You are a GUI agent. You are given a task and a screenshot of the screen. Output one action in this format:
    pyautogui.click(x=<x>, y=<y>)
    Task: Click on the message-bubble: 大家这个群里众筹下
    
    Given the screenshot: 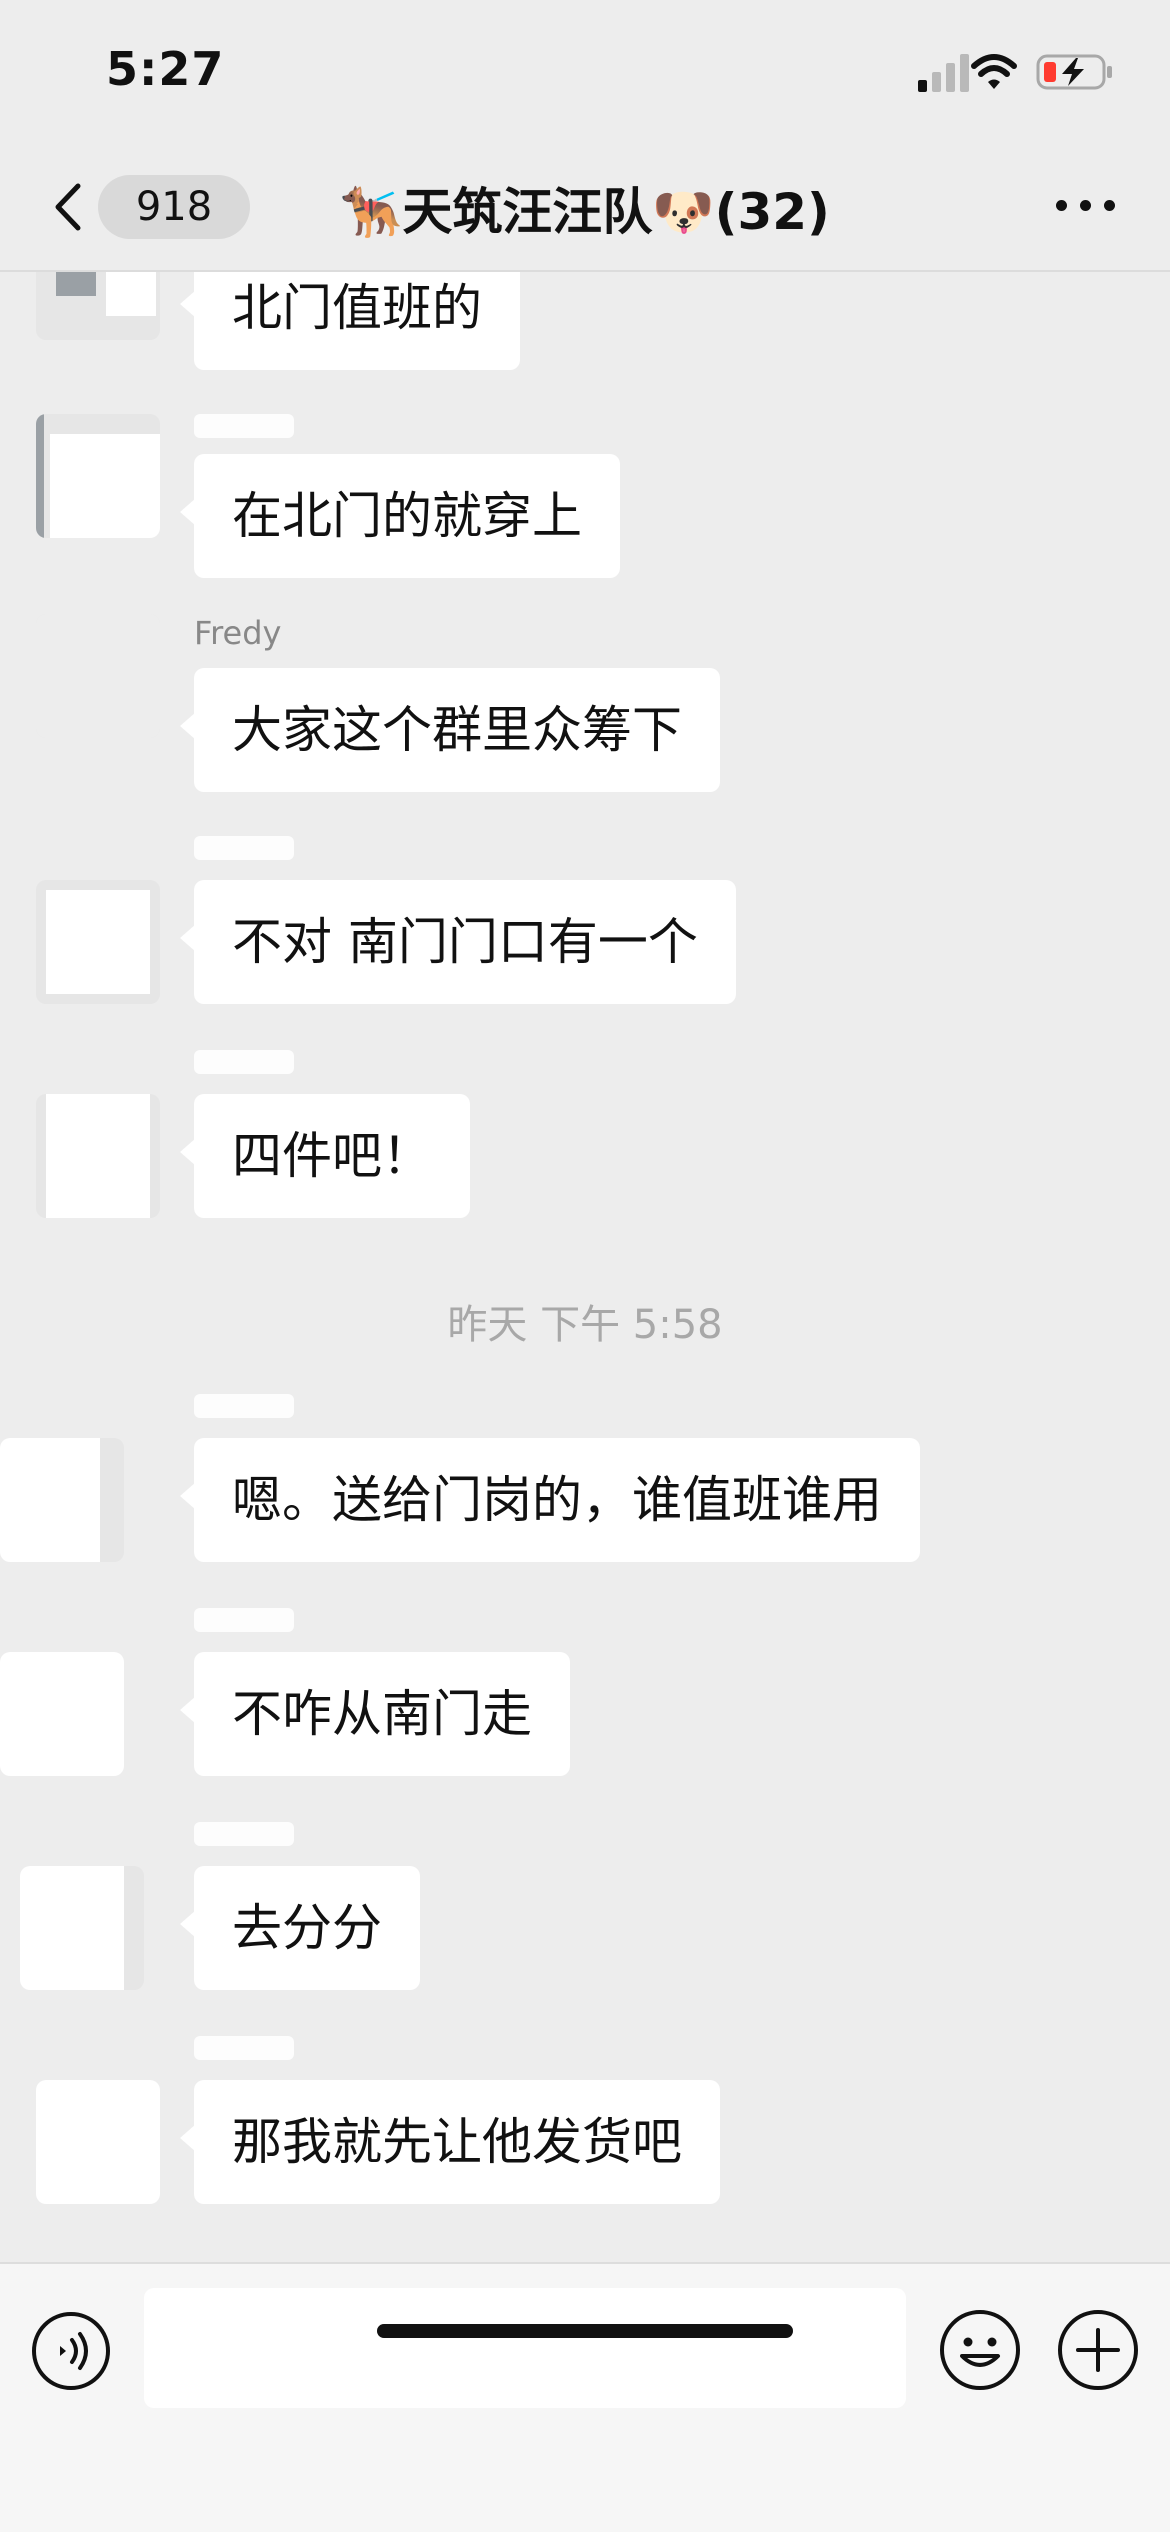 What is the action you would take?
    pyautogui.click(x=450, y=730)
    